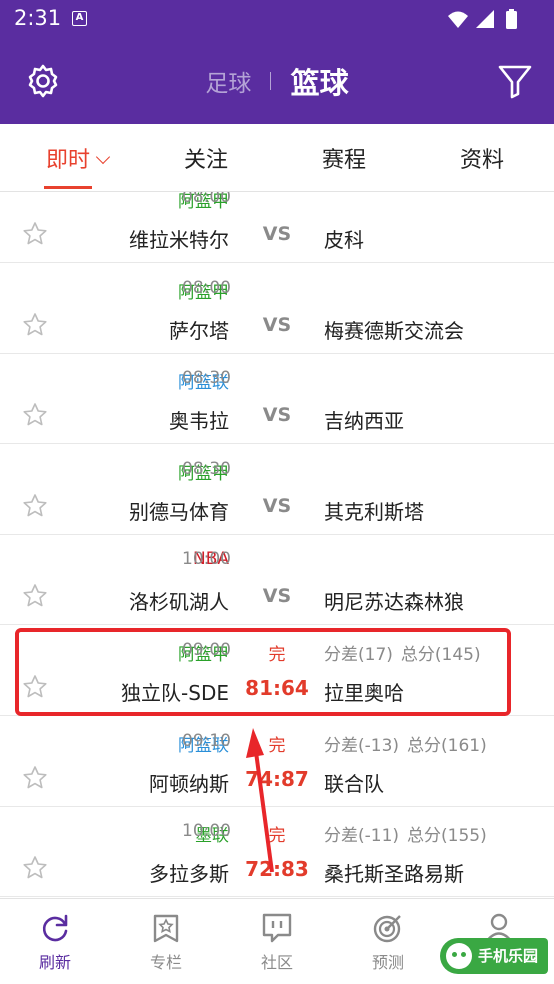 This screenshot has width=554, height=984. Describe the element at coordinates (277, 762) in the screenshot. I see `match-row: 阿篮联 09:10 完阿顿纳斯 74:87 联合队 分差(-13) 总分(161)` at that location.